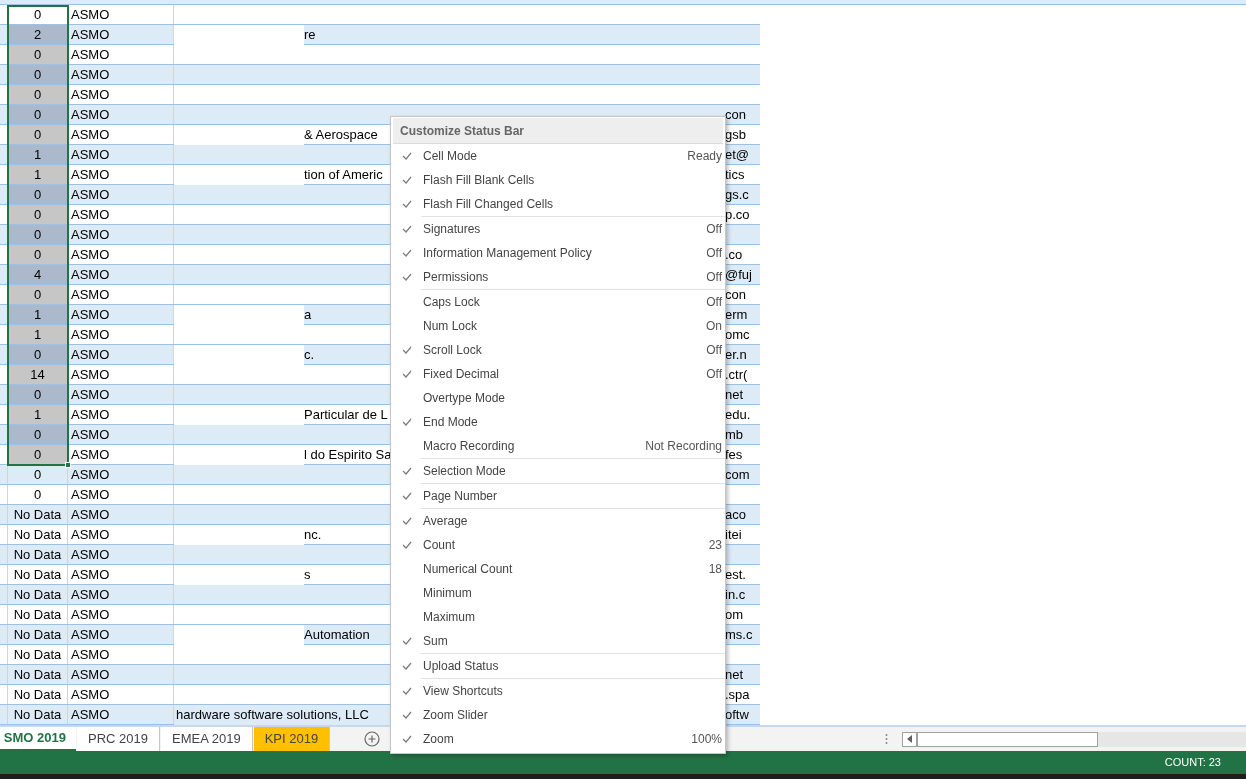  I want to click on horizontal-scrollbar, so click(1074, 739).